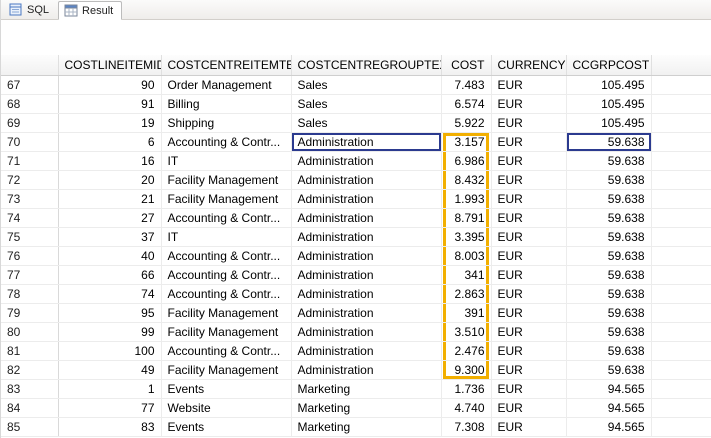 The width and height of the screenshot is (711, 438). I want to click on cell-cost: 4.740, so click(466, 408).